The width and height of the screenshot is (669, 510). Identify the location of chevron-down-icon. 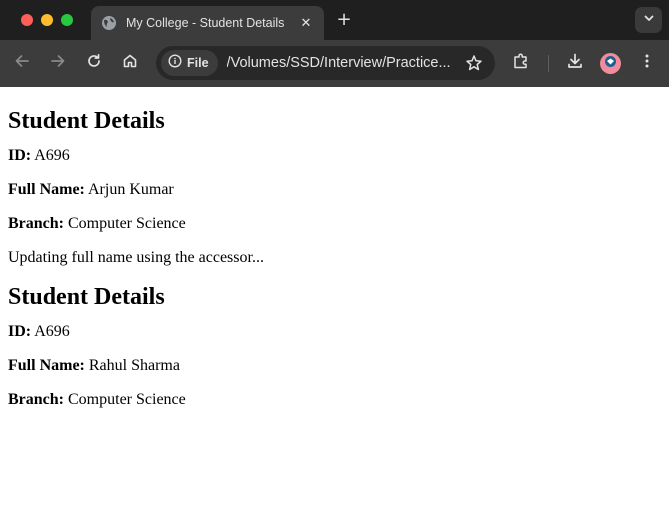
(649, 20).